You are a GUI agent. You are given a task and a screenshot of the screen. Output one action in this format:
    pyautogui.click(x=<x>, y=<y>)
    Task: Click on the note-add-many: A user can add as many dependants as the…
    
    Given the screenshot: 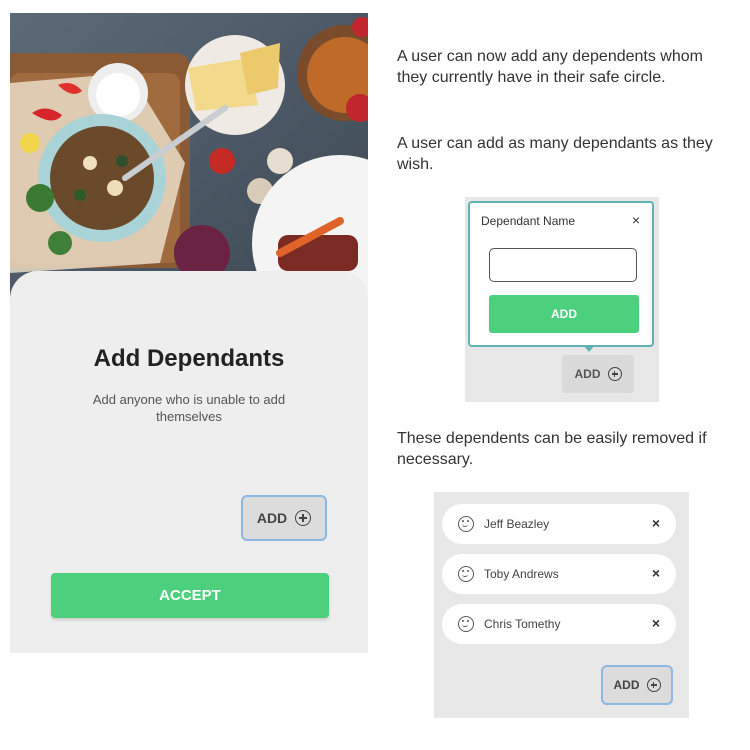 What is the action you would take?
    pyautogui.click(x=555, y=154)
    